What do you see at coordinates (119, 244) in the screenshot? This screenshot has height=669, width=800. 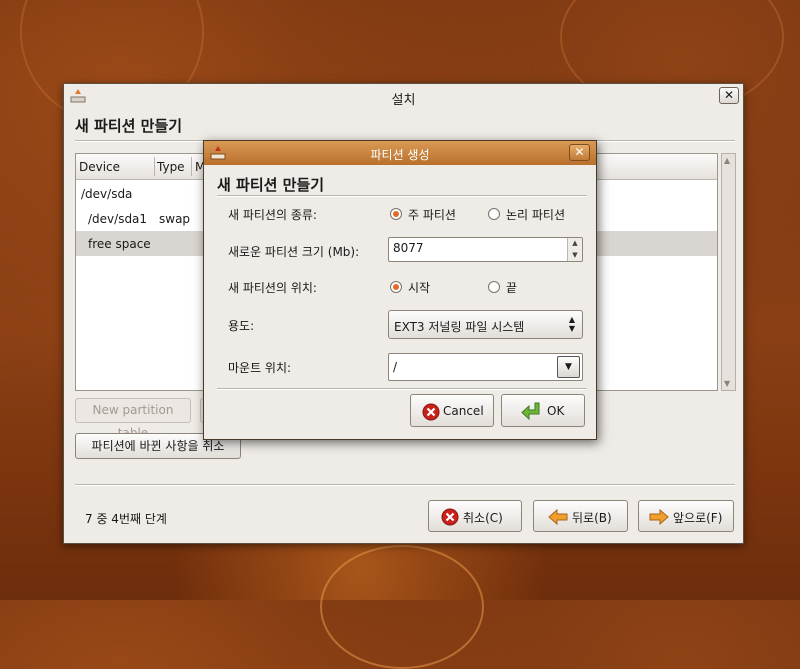 I see `row-device: free space` at bounding box center [119, 244].